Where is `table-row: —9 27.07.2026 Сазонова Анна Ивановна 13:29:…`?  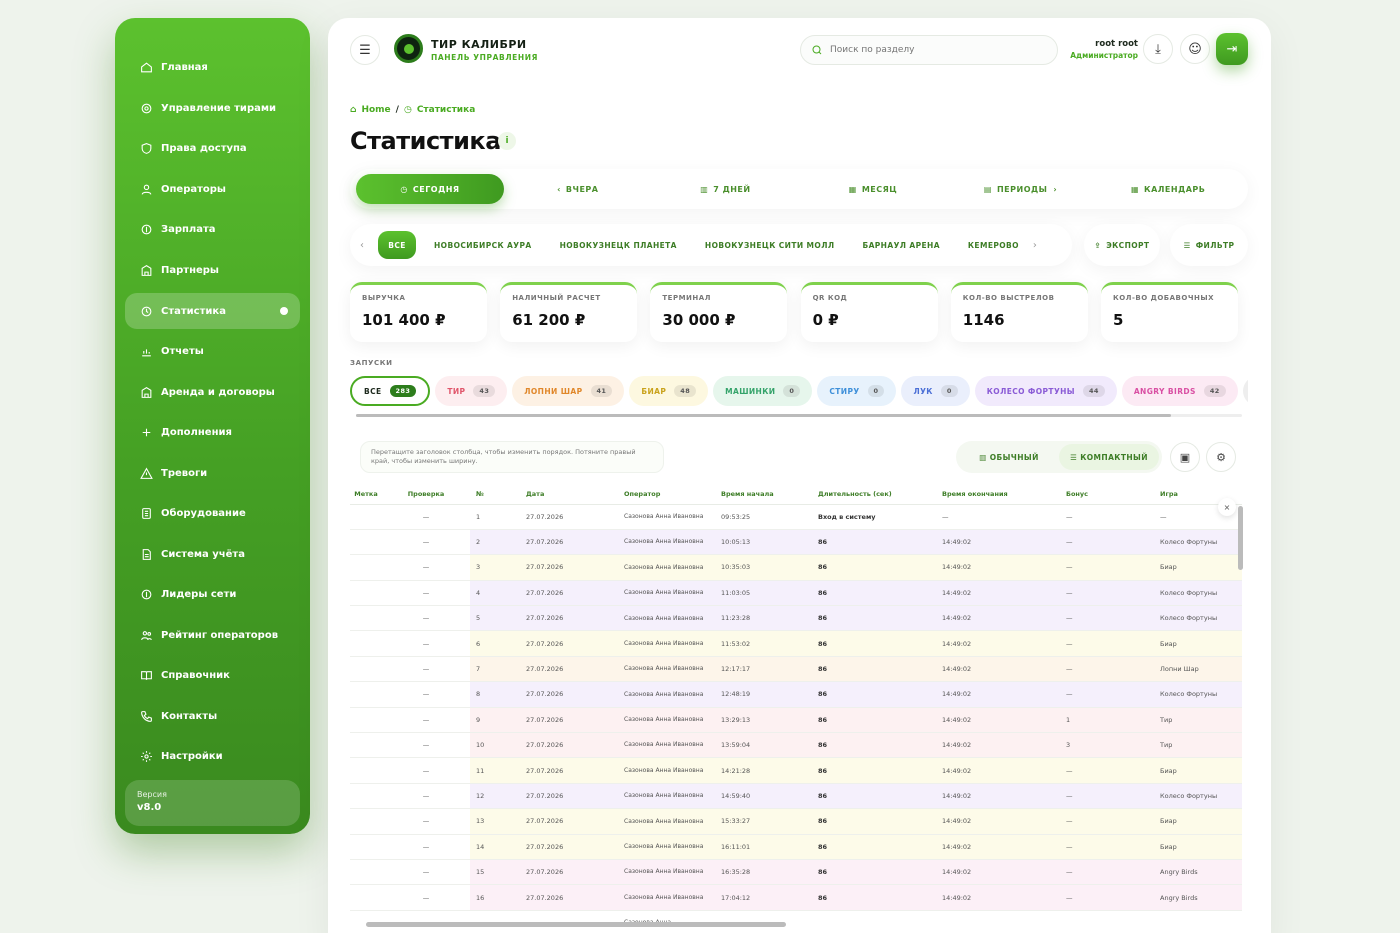 table-row: —9 27.07.2026 Сазонова Анна Ивановна 13:29:… is located at coordinates (796, 720).